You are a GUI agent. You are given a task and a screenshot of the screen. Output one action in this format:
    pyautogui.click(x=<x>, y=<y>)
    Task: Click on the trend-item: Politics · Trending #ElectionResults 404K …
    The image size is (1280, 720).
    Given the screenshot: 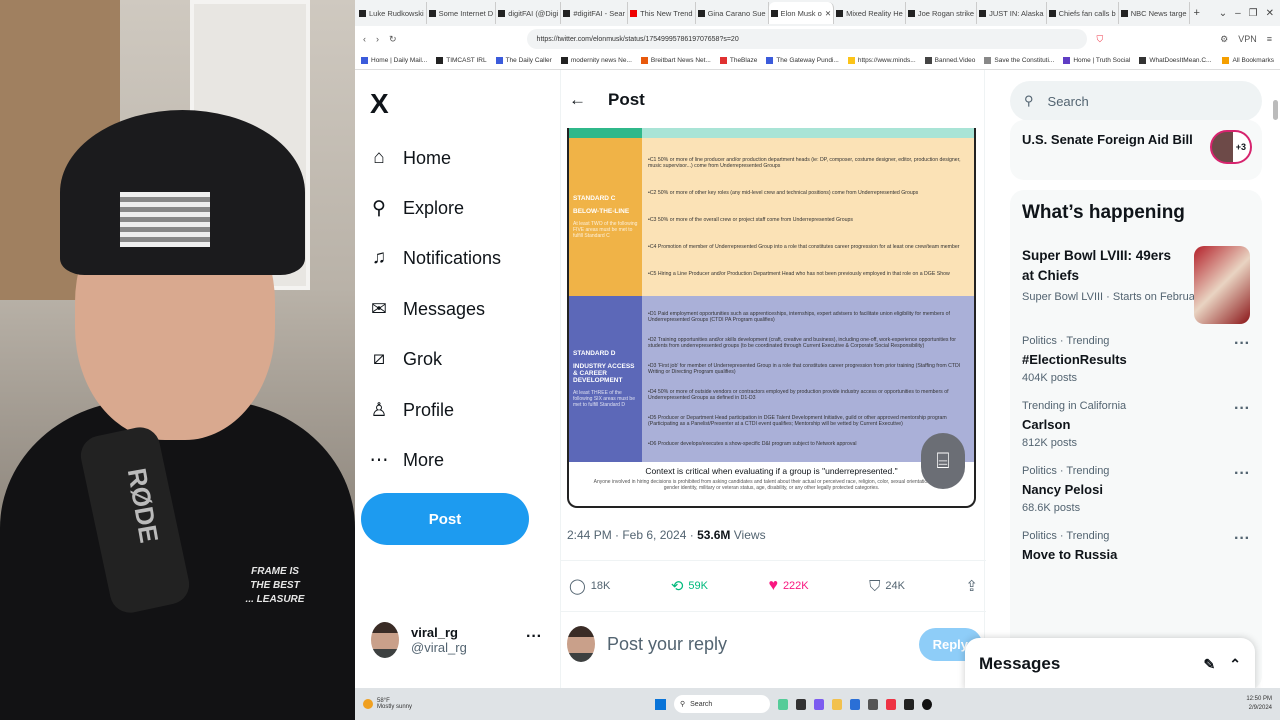 What is the action you would take?
    pyautogui.click(x=1136, y=359)
    